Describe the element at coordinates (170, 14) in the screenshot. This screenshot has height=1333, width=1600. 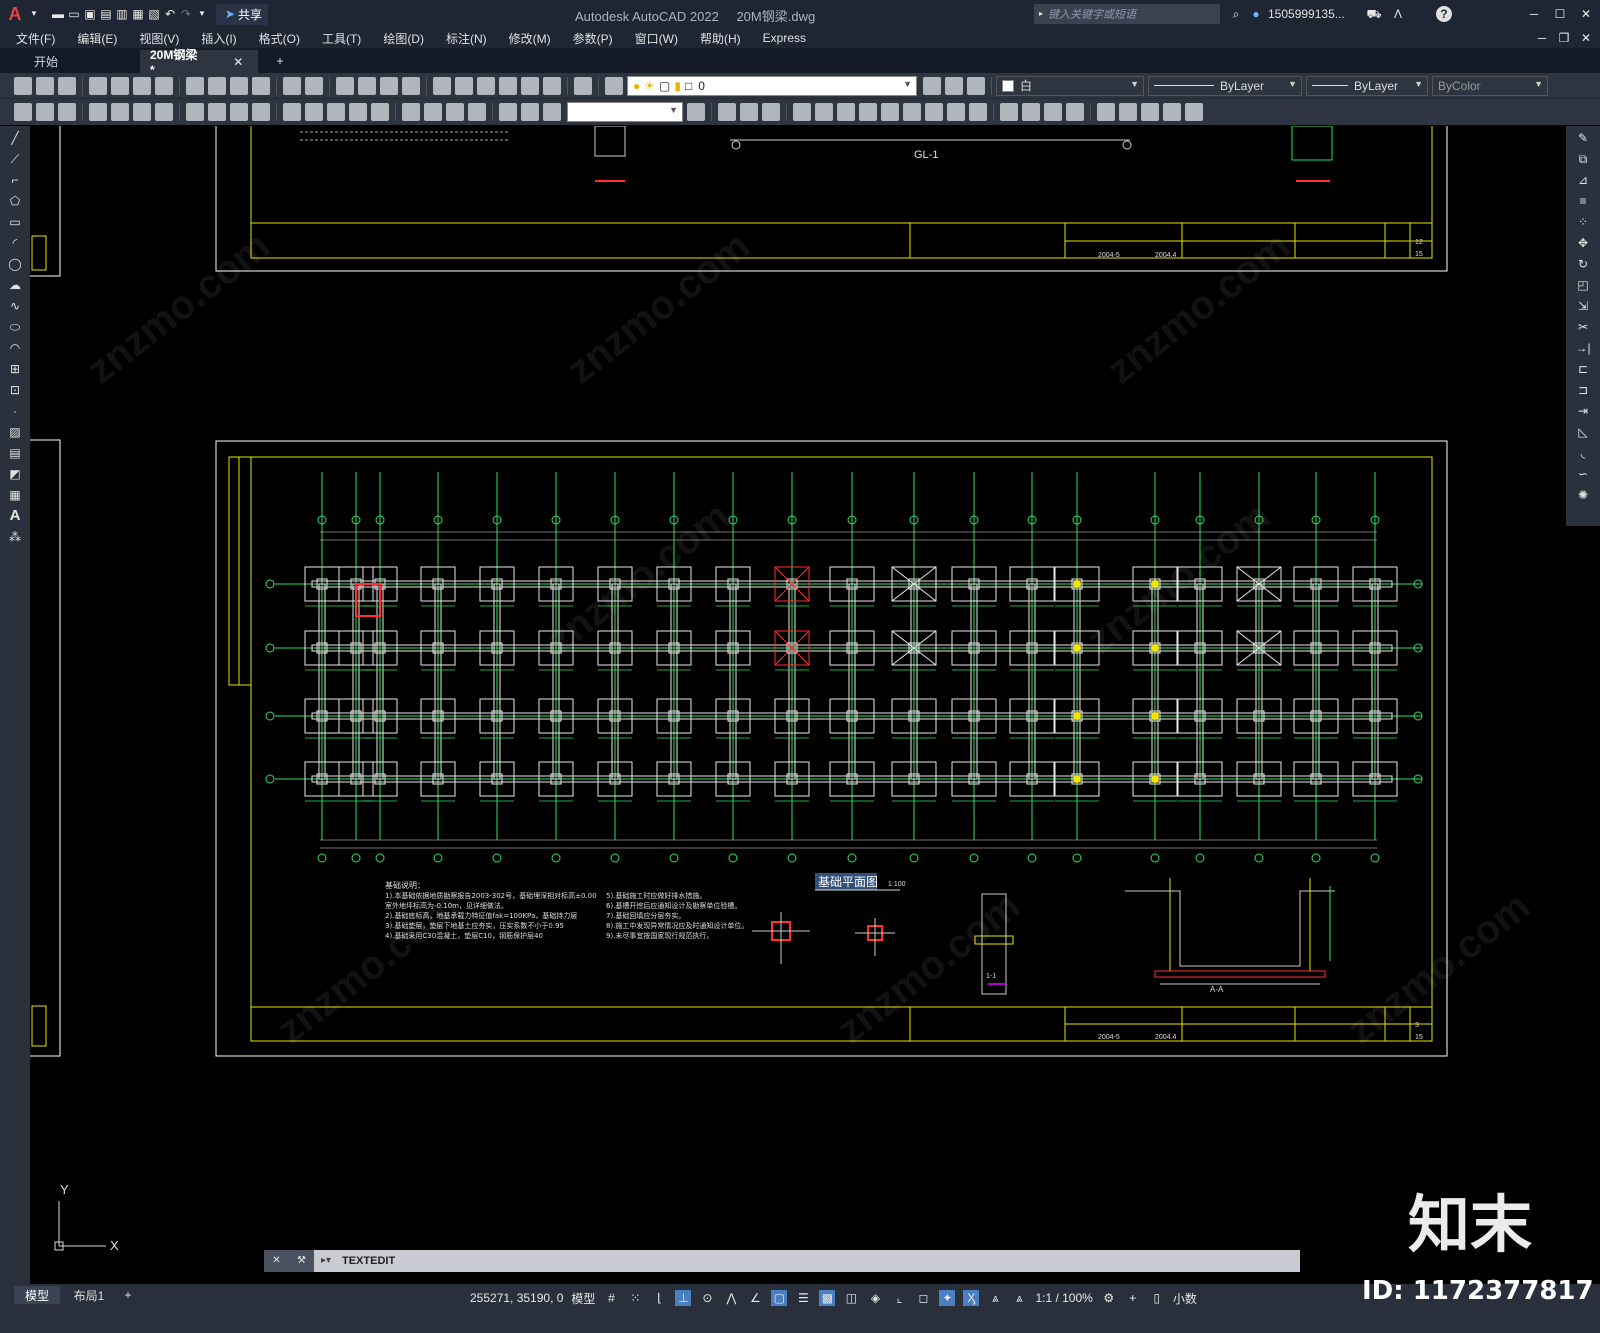
I see `undo-icon: ↶` at that location.